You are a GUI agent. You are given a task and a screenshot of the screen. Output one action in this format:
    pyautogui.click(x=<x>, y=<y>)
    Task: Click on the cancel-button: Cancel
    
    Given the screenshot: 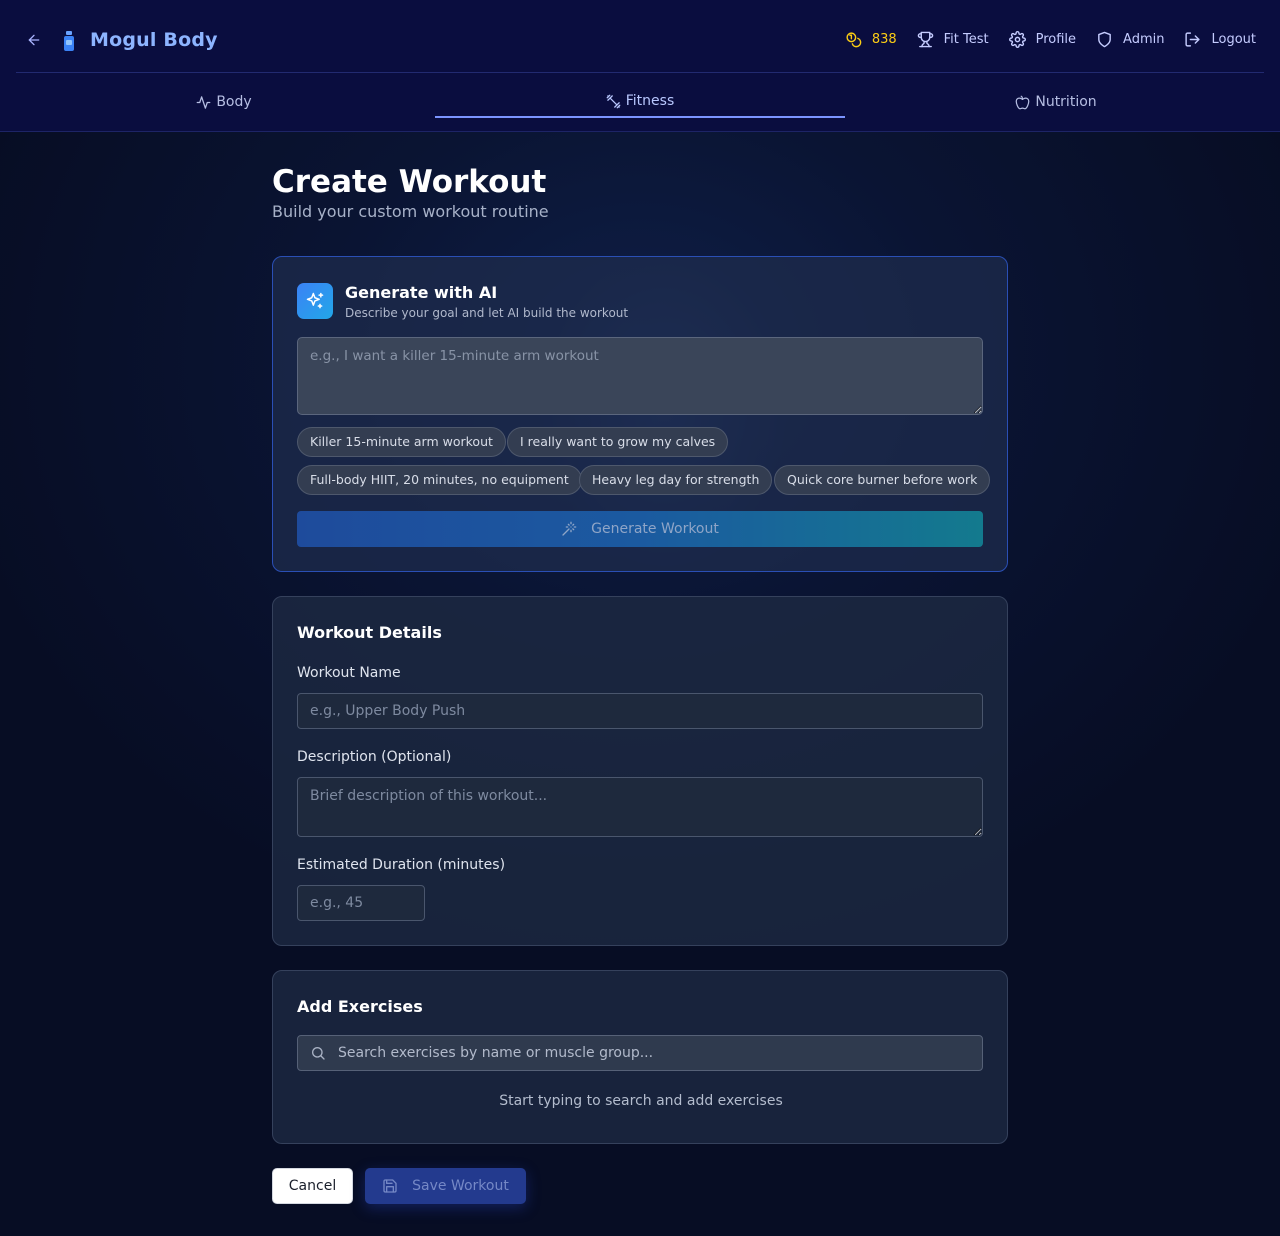 What is the action you would take?
    pyautogui.click(x=312, y=1186)
    